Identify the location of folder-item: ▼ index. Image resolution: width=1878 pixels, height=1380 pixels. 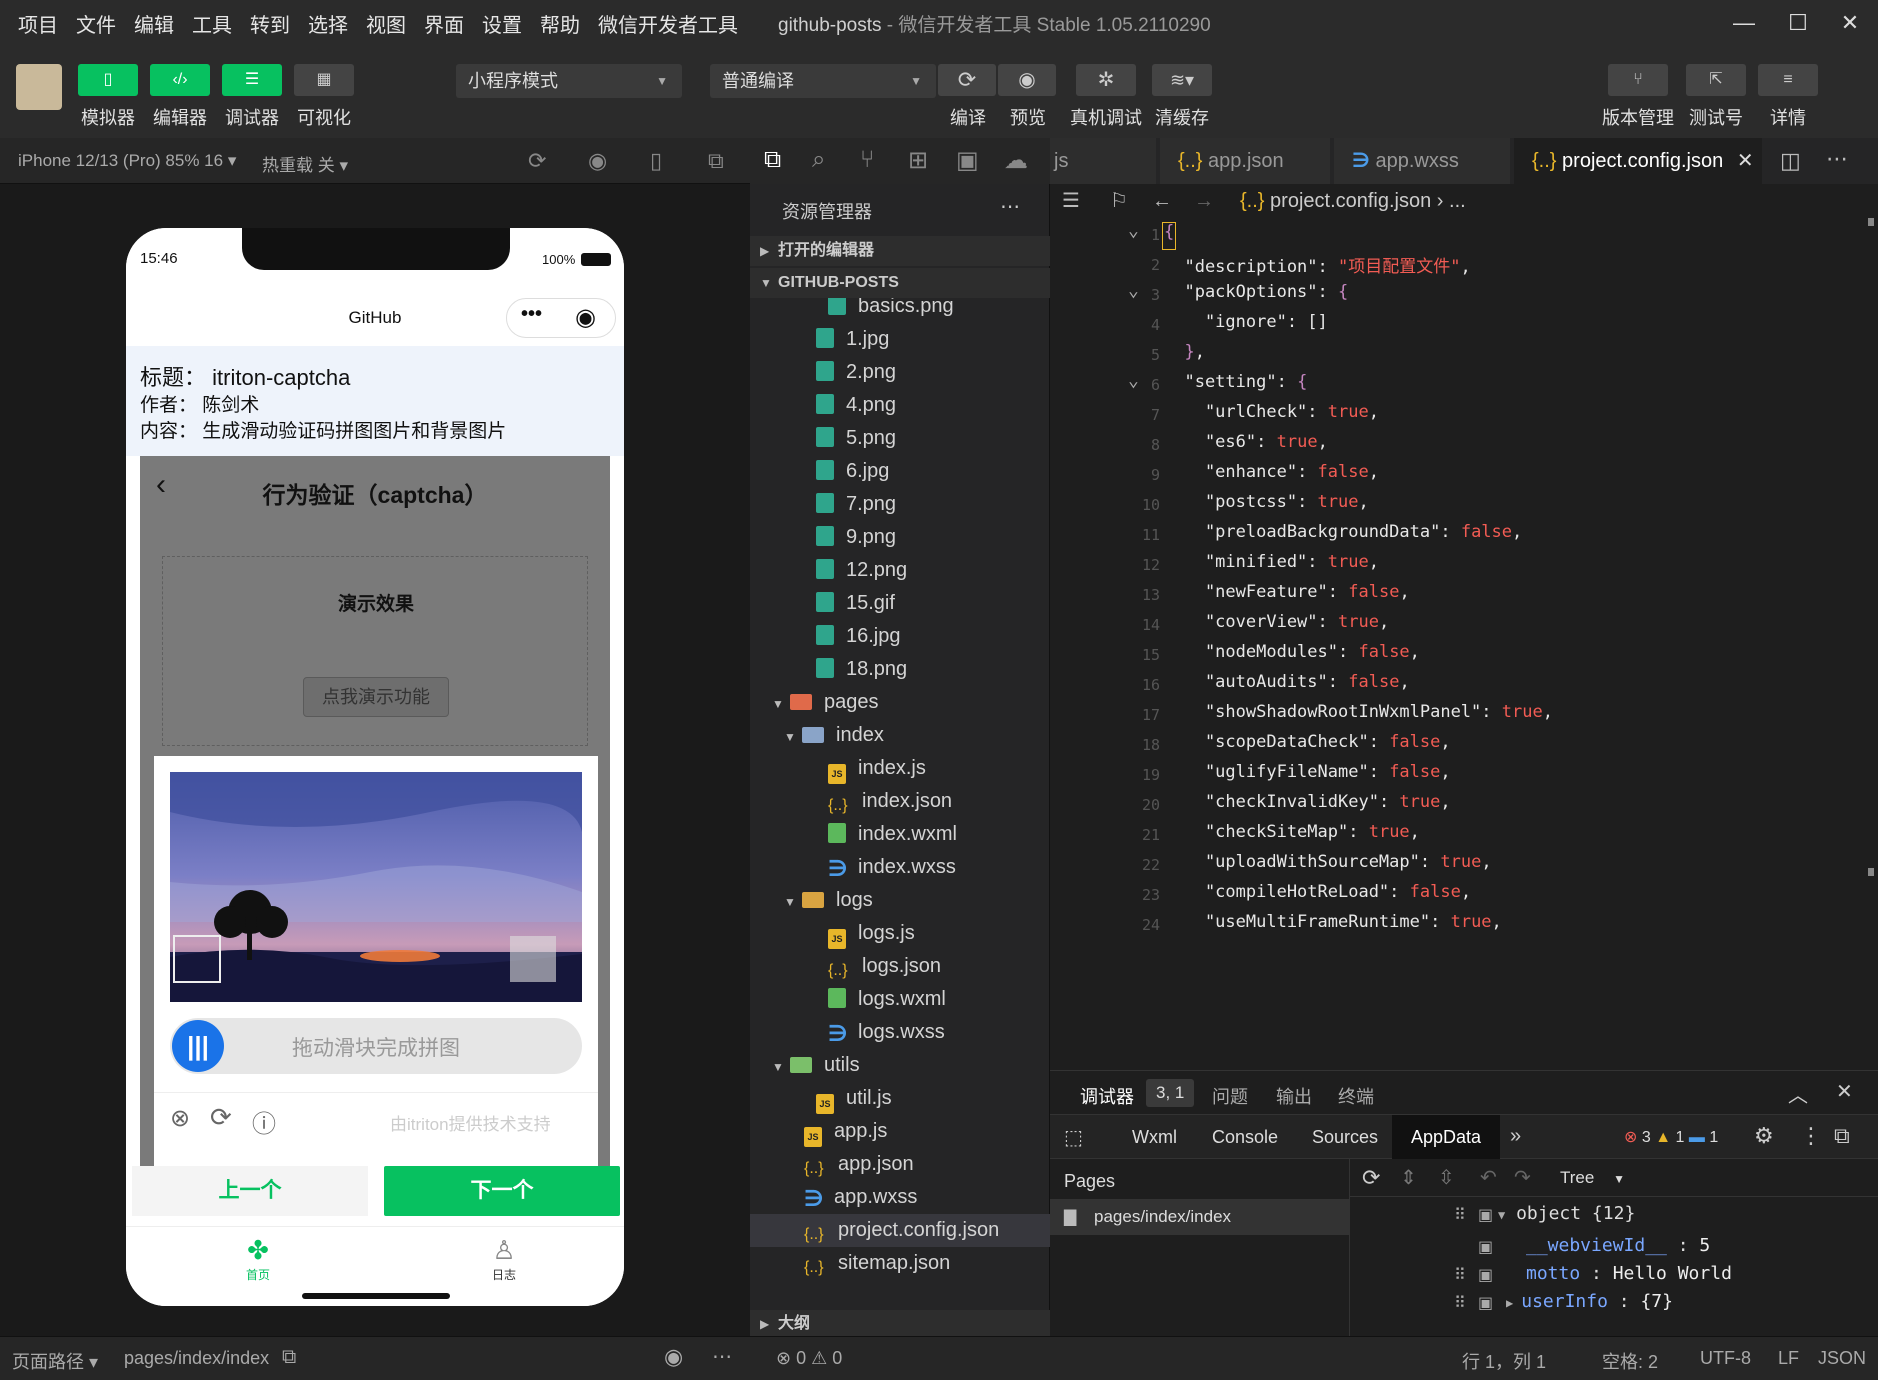
(834, 735).